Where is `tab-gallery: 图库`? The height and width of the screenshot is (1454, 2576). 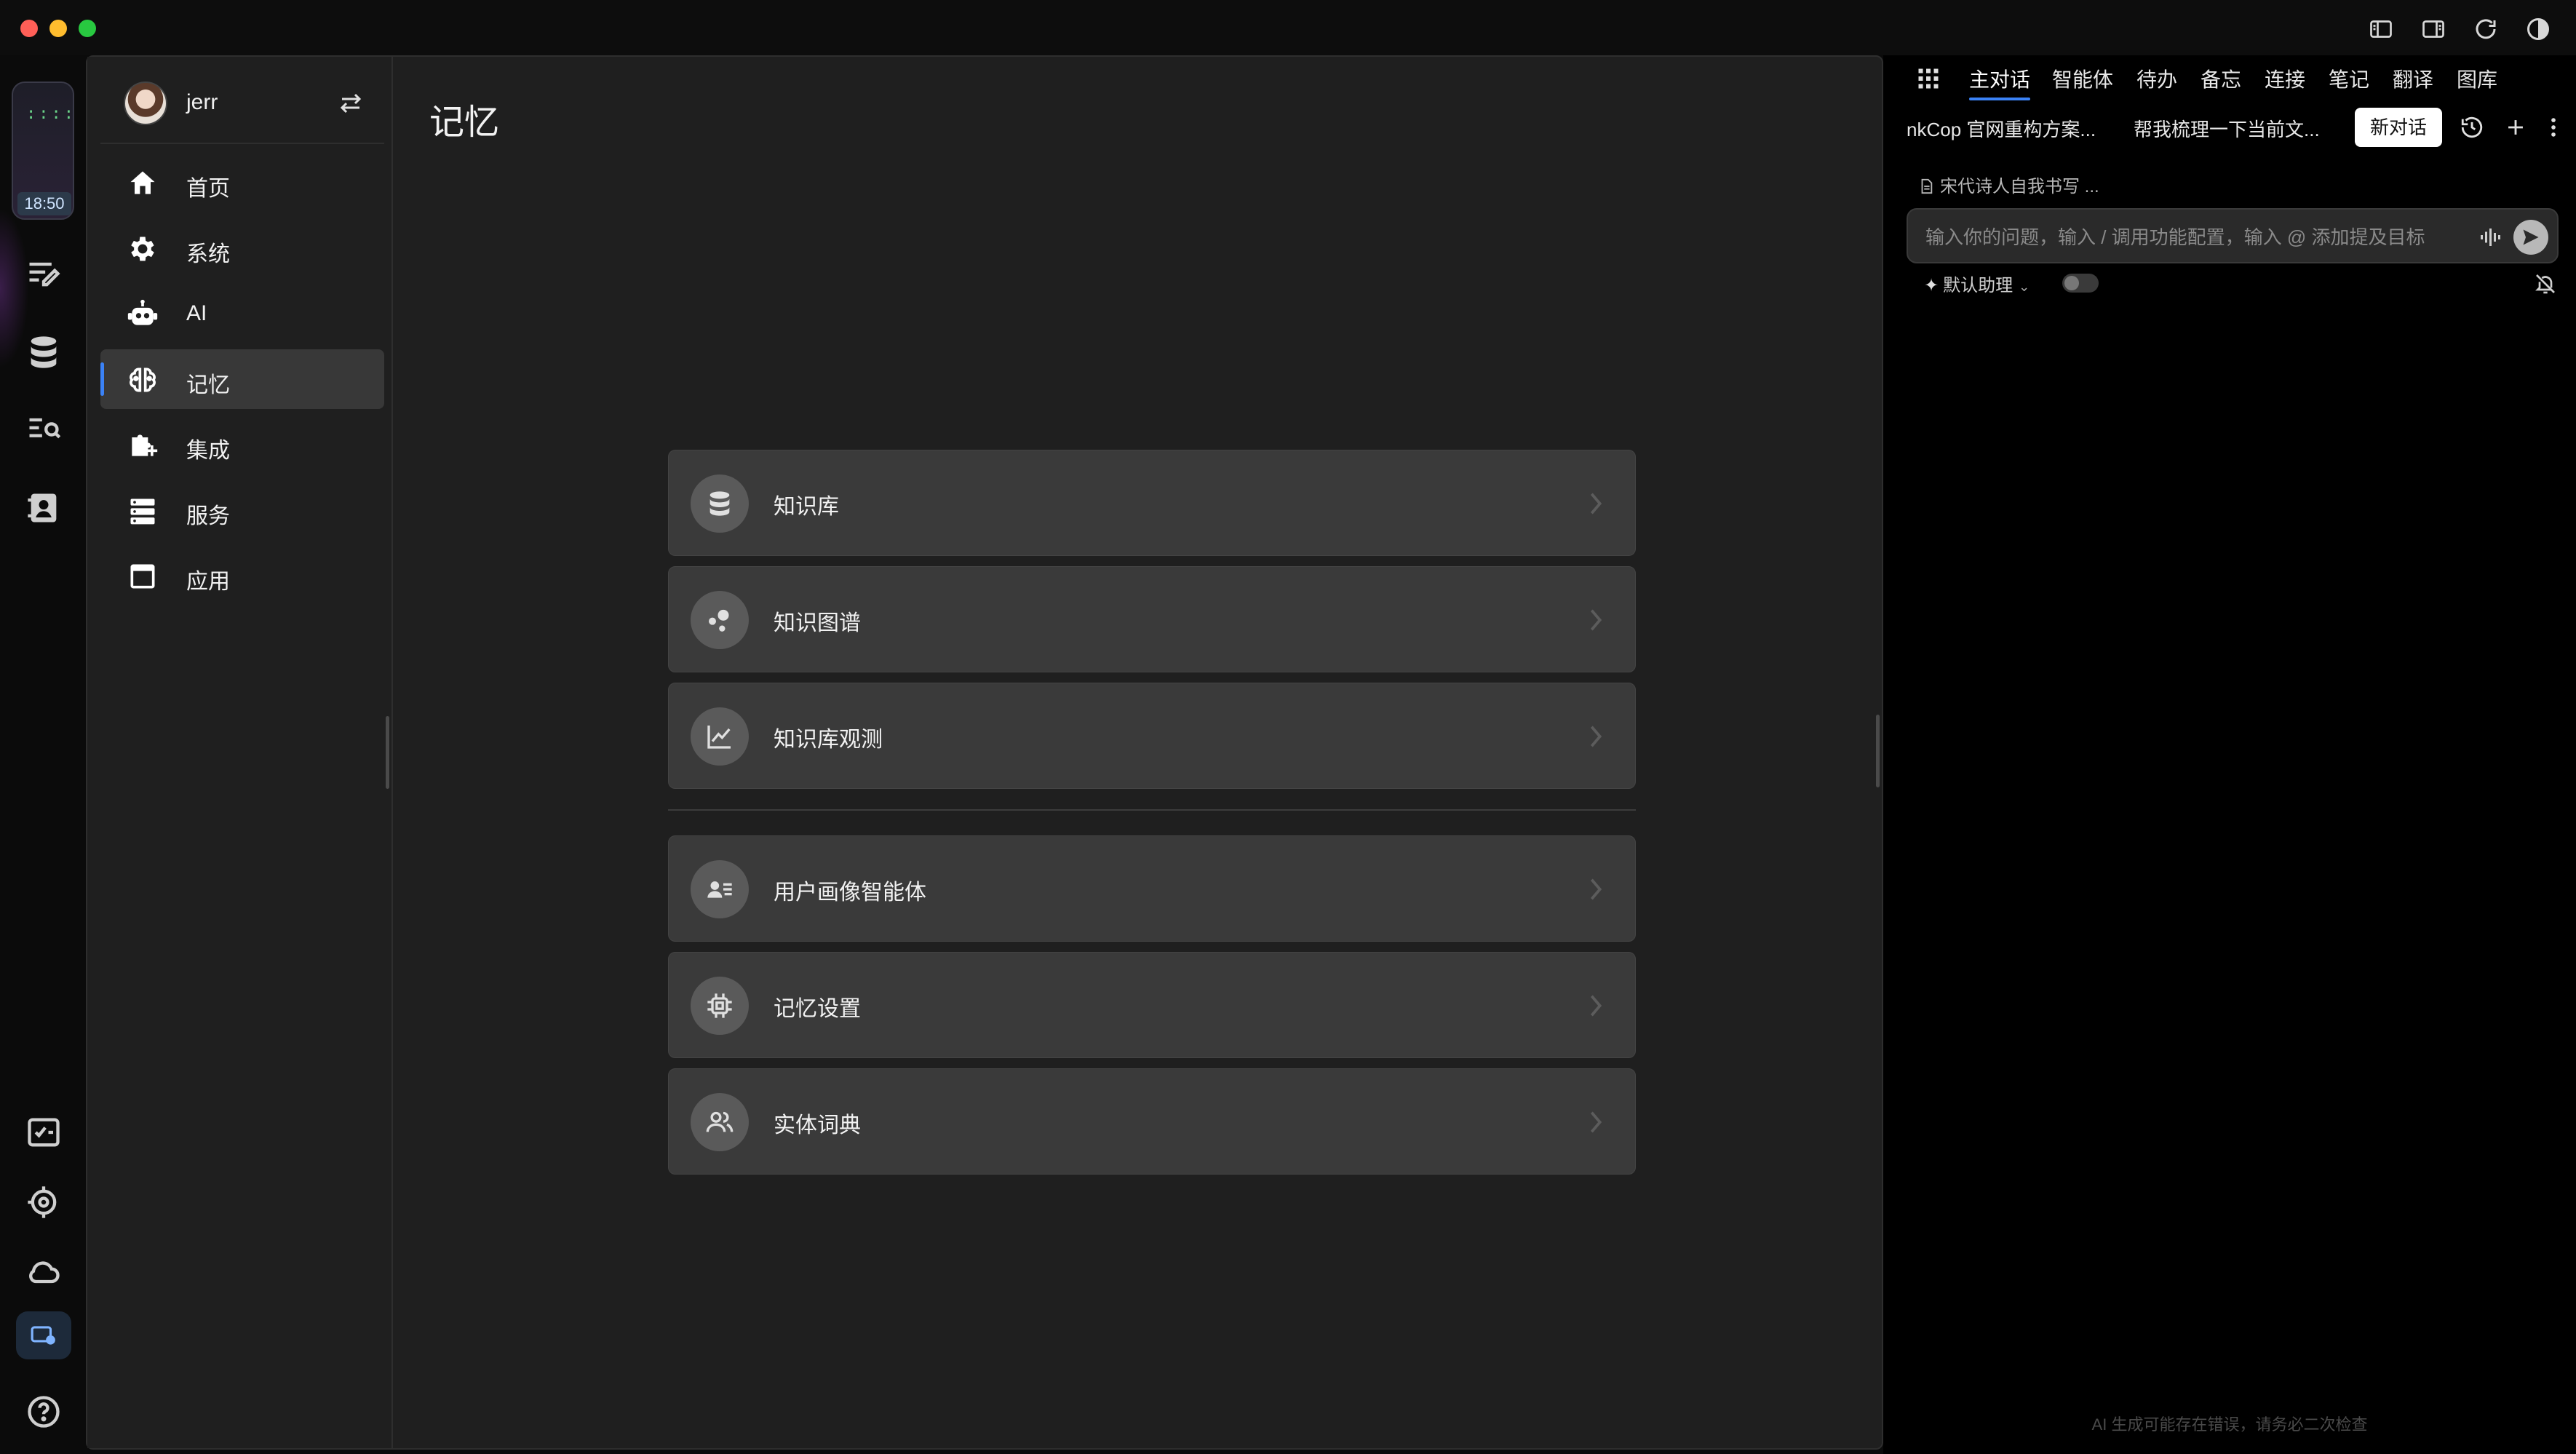
tab-gallery: 图库 is located at coordinates (2477, 78).